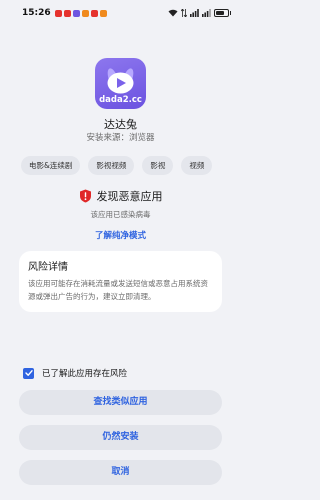  I want to click on app-tags: 电影&连续剧 影视视频 影视 视频, so click(117, 165).